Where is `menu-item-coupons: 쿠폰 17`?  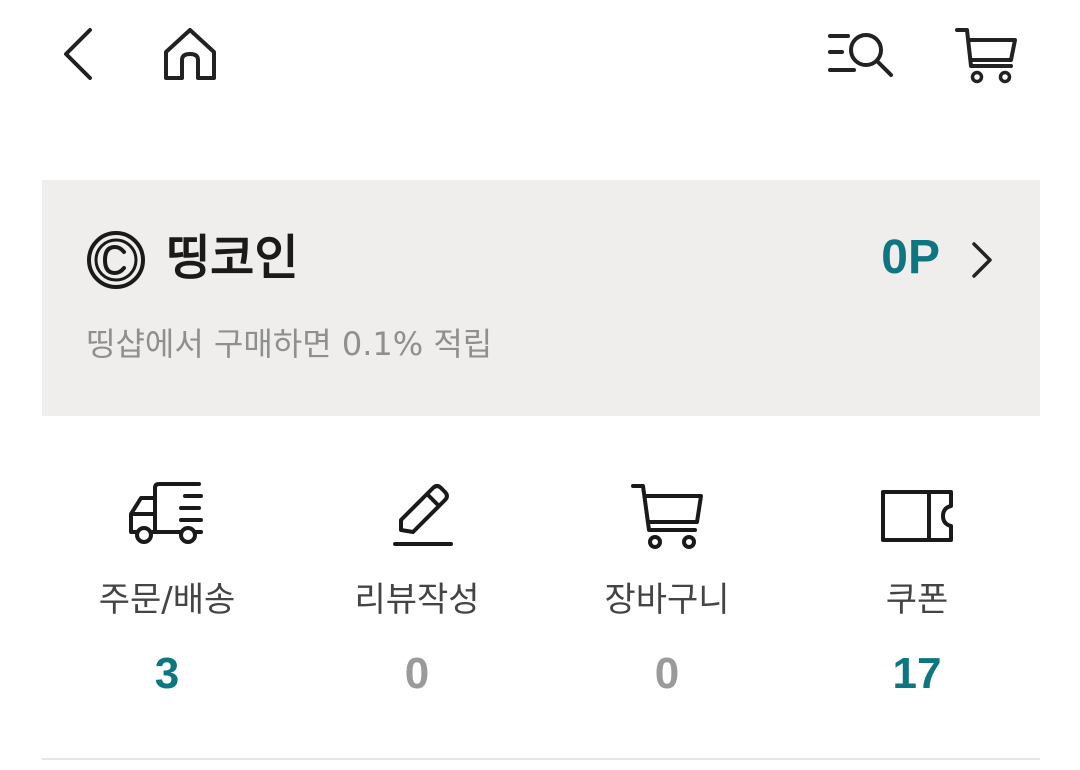 menu-item-coupons: 쿠폰 17 is located at coordinates (917, 585).